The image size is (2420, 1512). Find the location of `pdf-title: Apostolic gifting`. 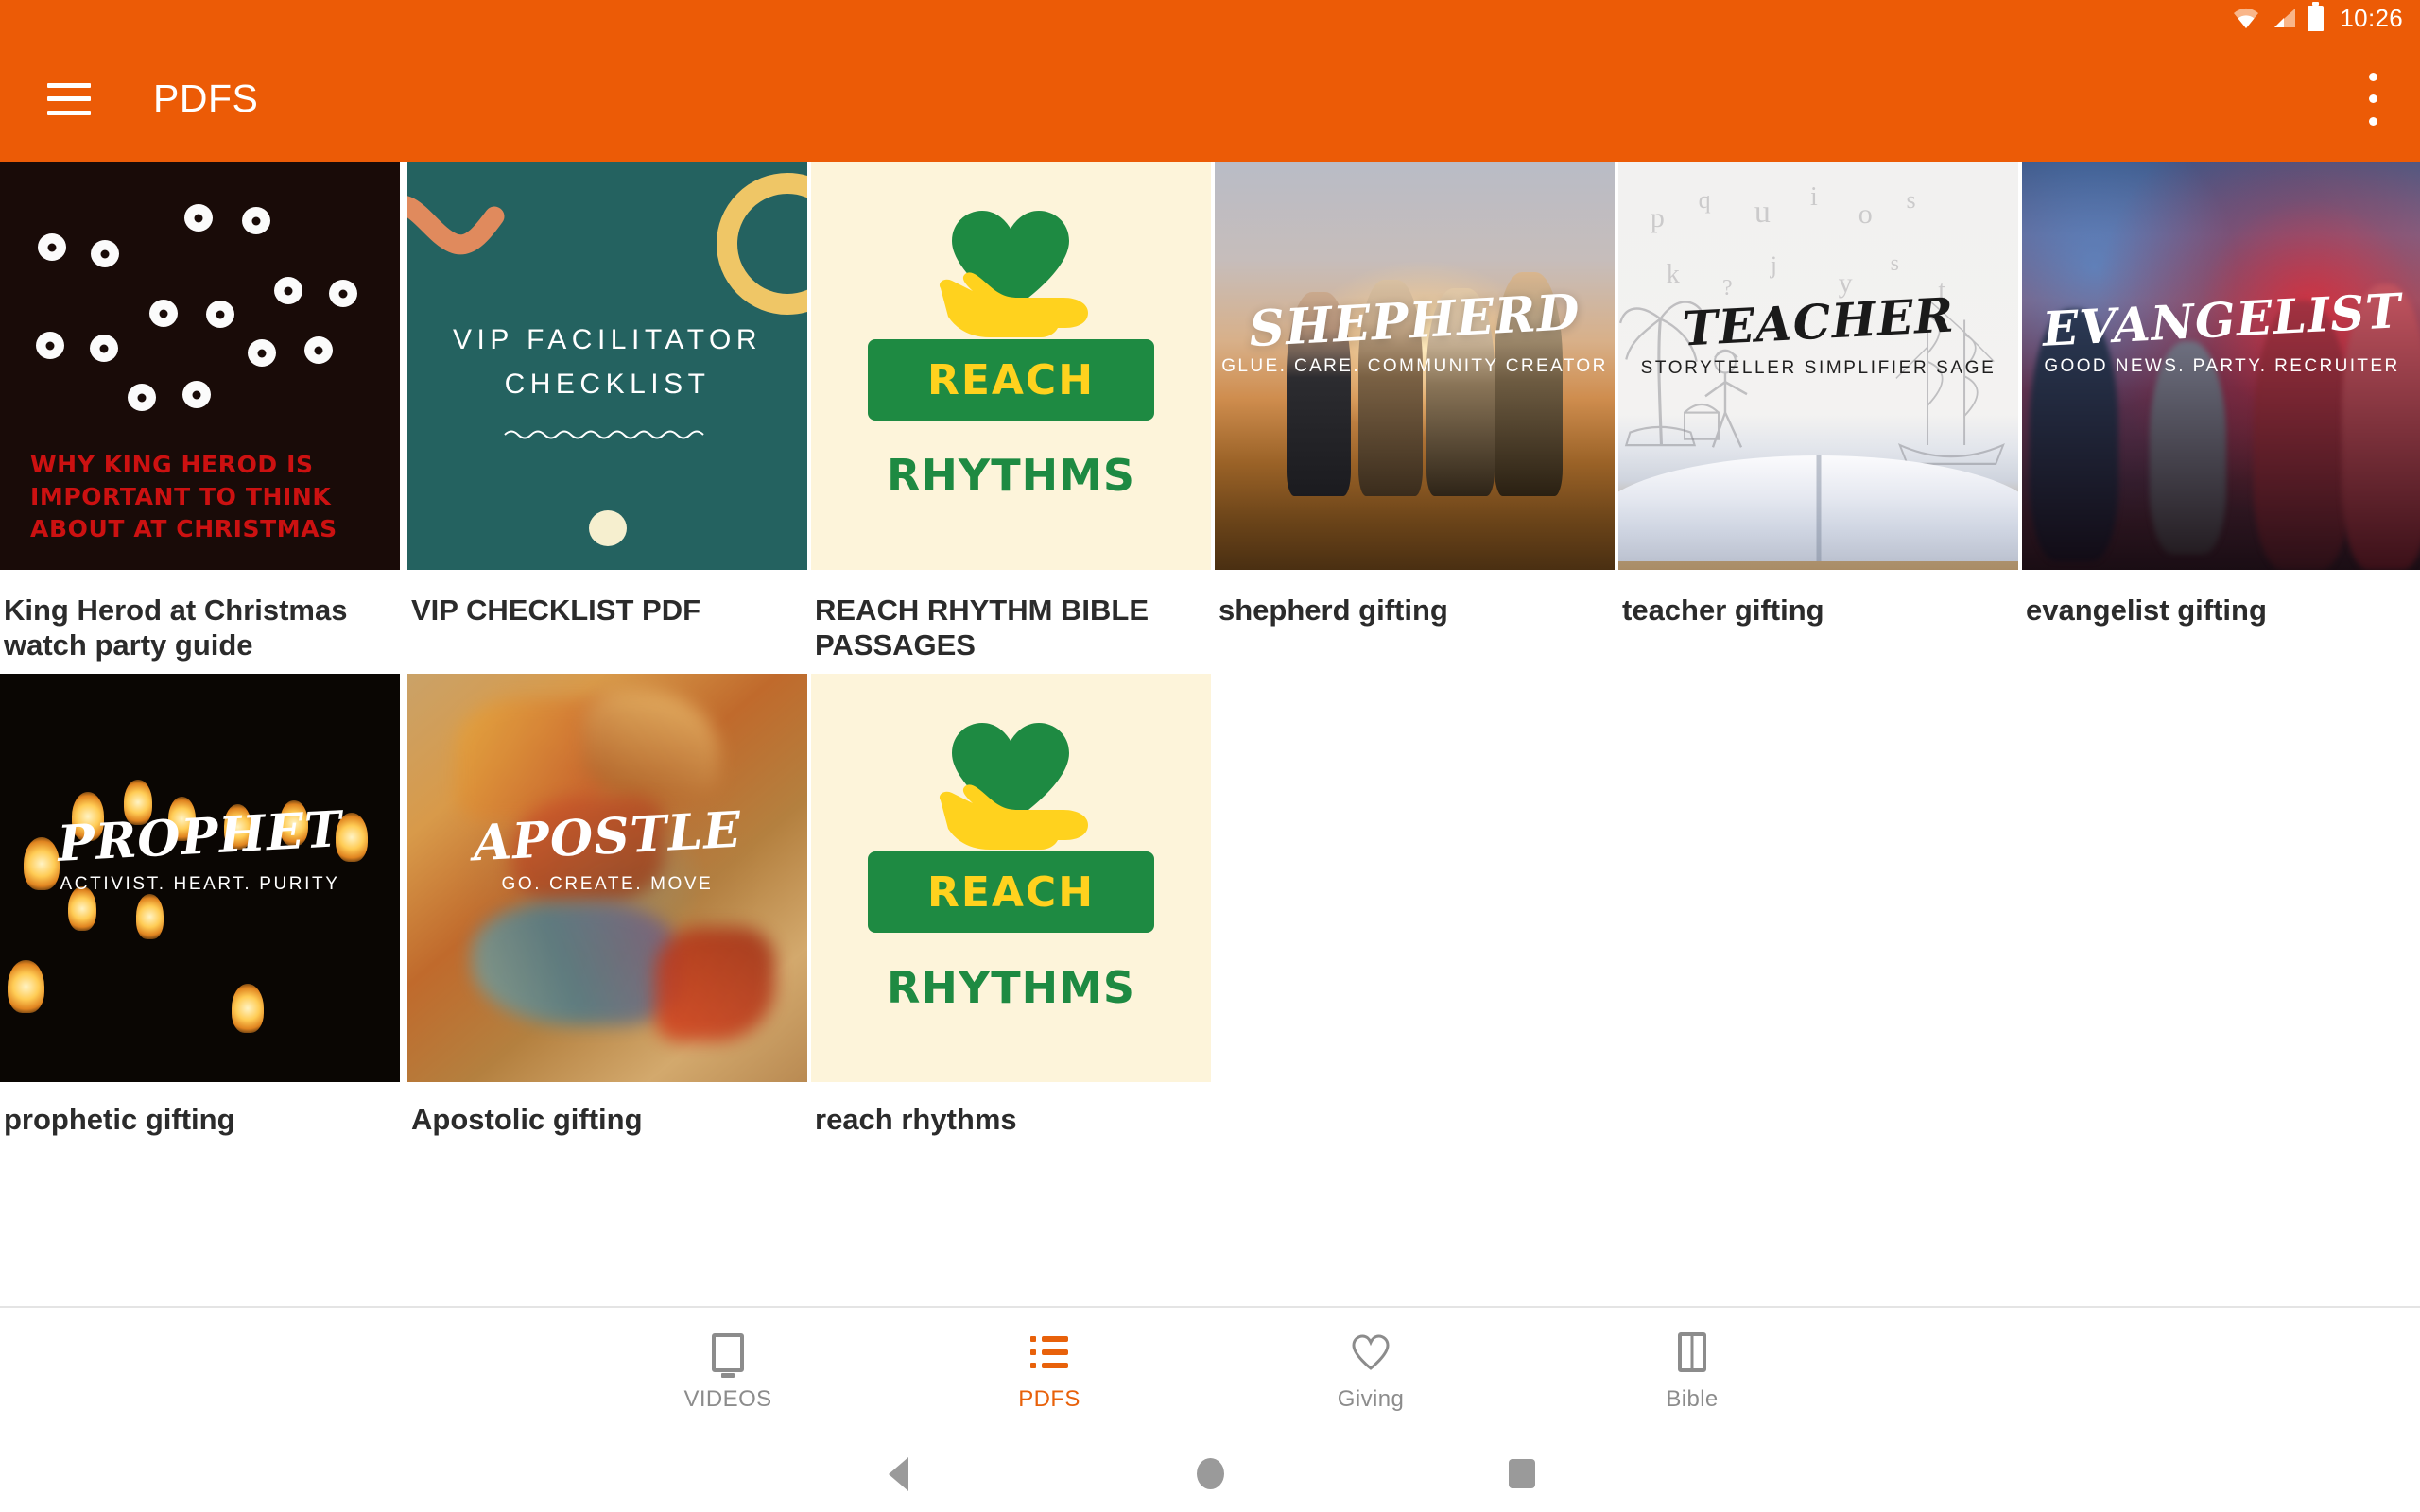

pdf-title: Apostolic gifting is located at coordinates (527, 1120).